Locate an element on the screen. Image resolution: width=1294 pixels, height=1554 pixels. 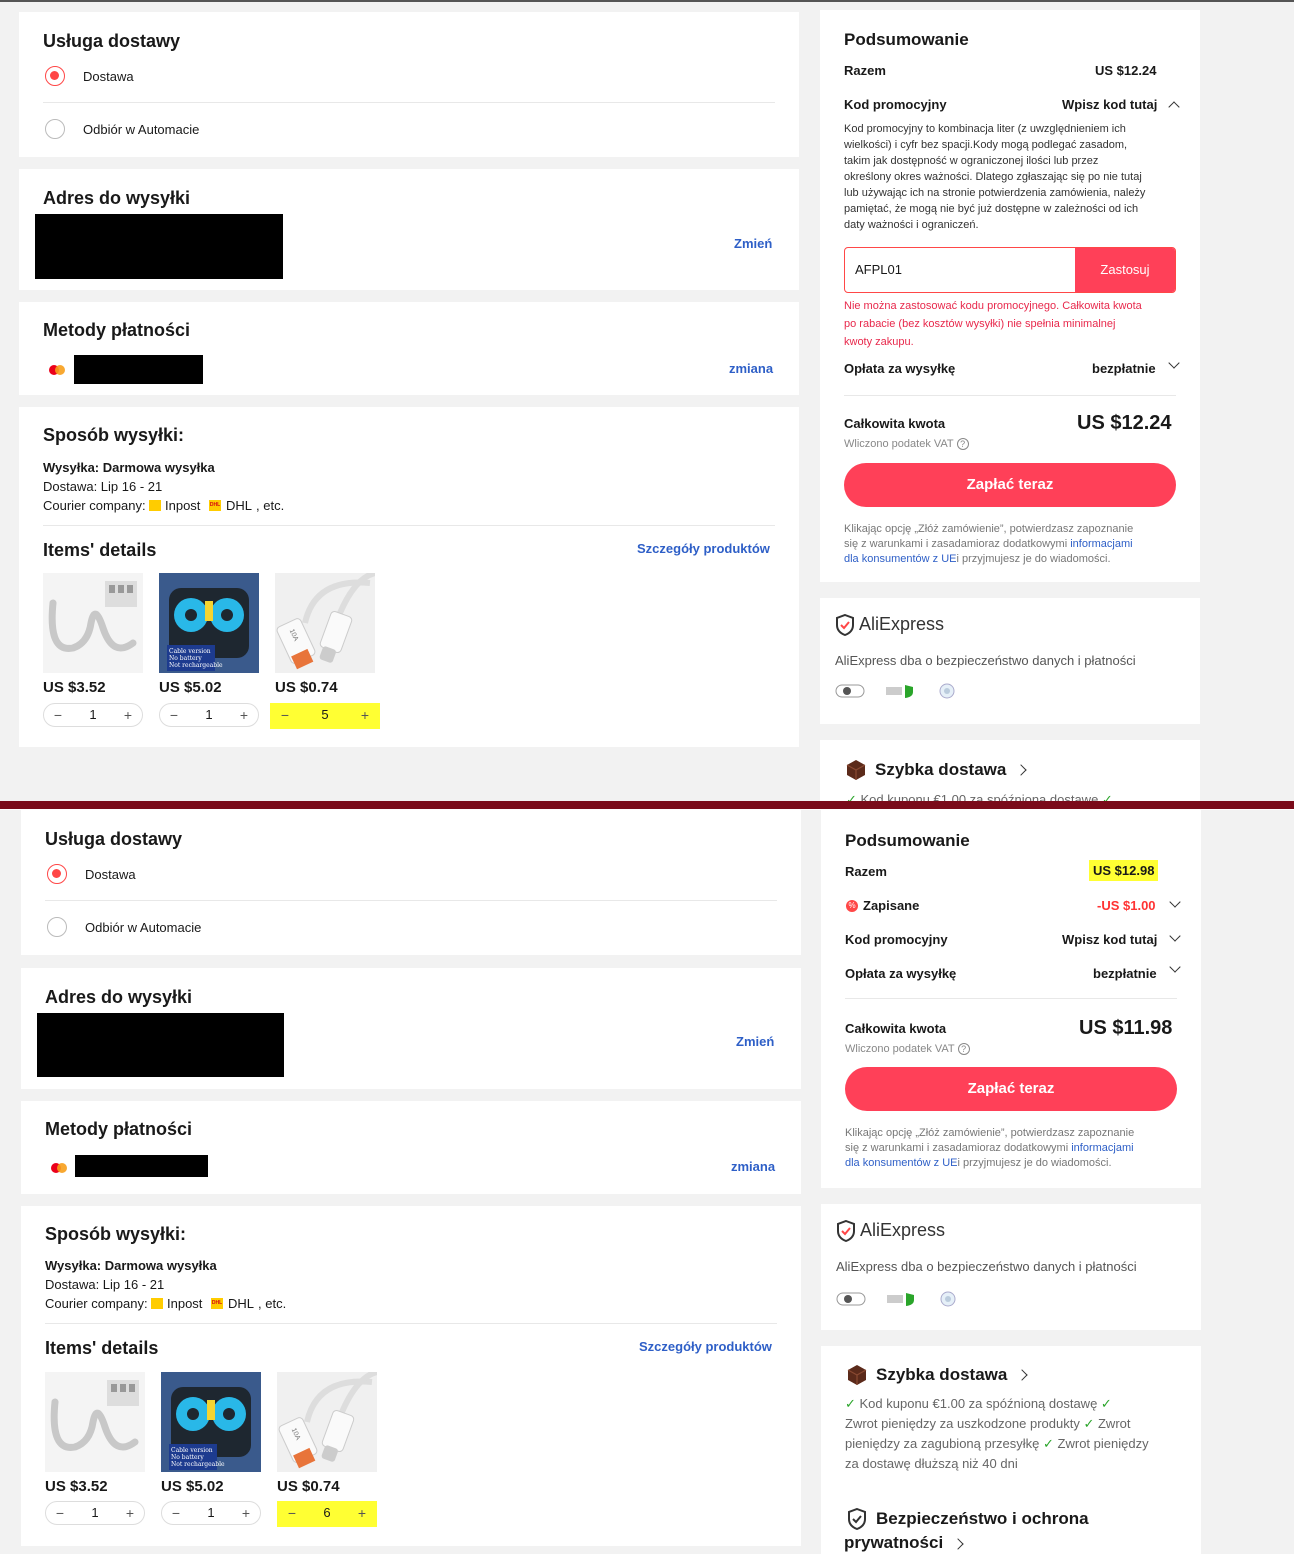
thumb-text-2: No battery is located at coordinates (187, 1457).